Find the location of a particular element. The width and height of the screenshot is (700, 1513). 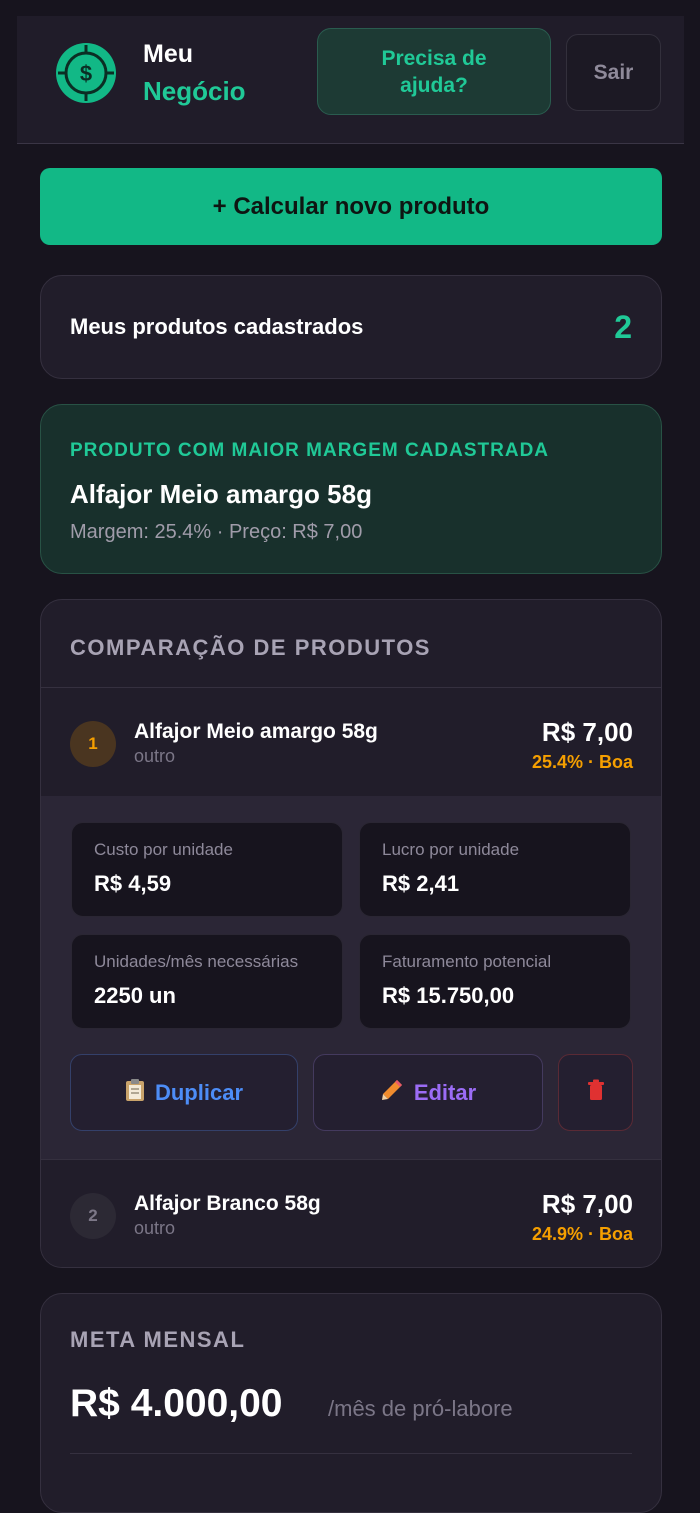

stat-label: Faturamento potencial is located at coordinates (467, 961).